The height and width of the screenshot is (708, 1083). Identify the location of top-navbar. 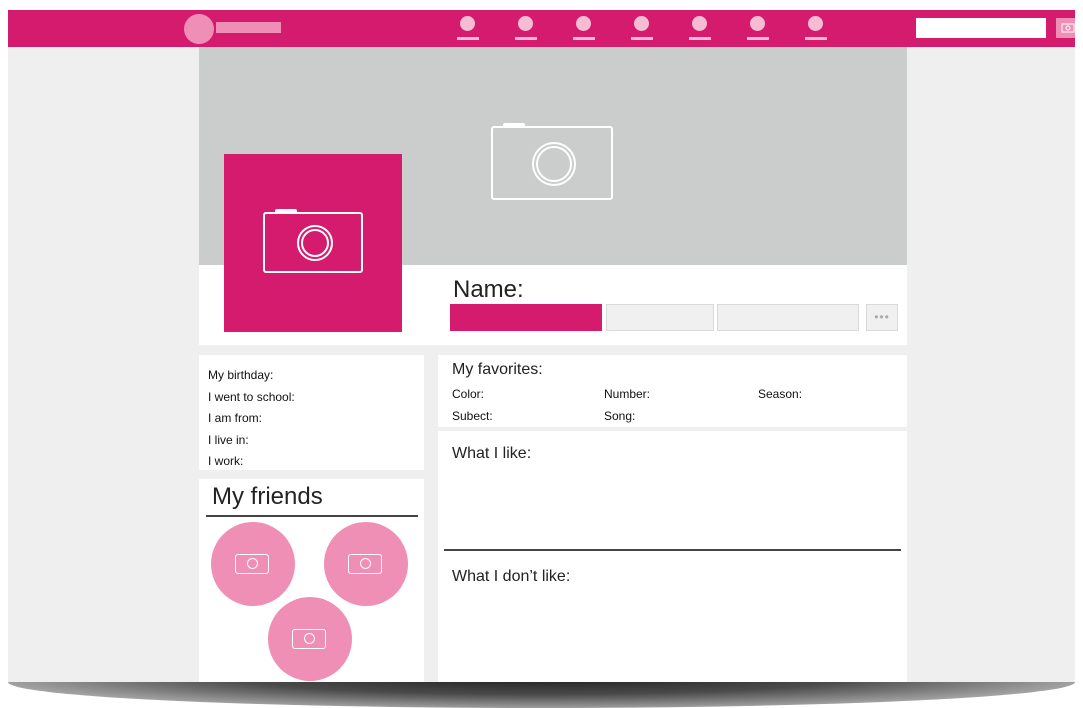
(541, 28).